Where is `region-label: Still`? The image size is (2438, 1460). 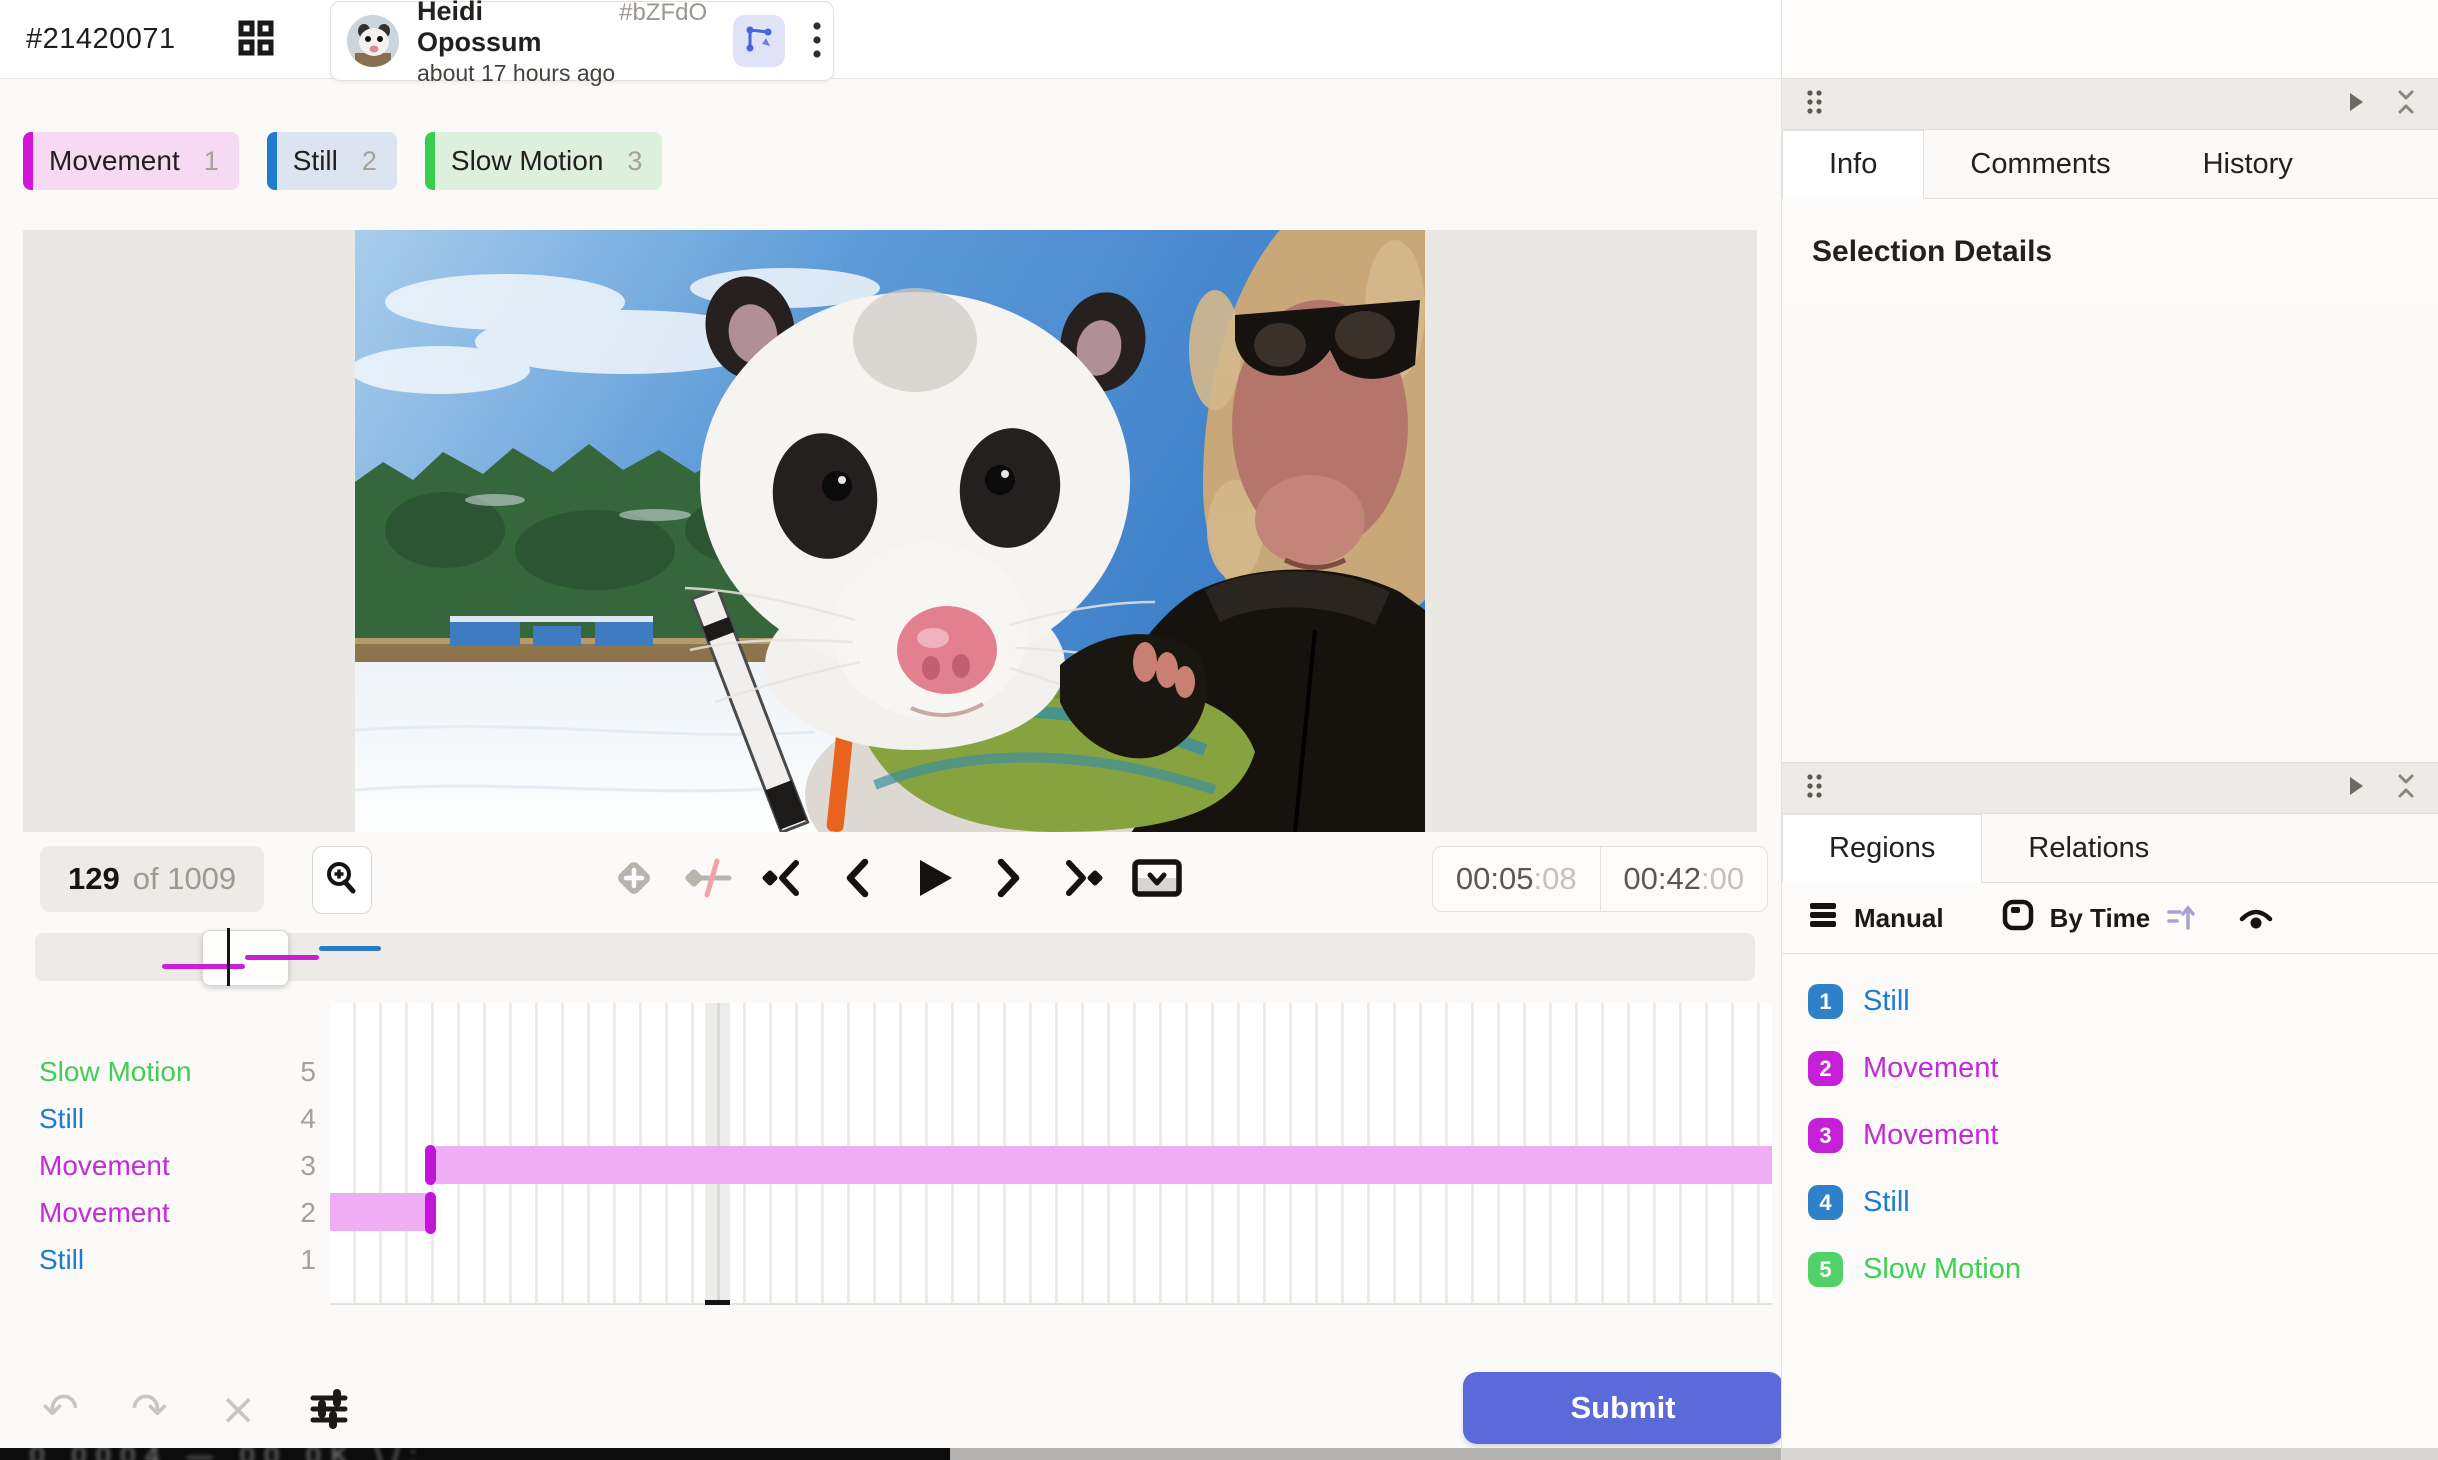
region-label: Still is located at coordinates (1886, 1001).